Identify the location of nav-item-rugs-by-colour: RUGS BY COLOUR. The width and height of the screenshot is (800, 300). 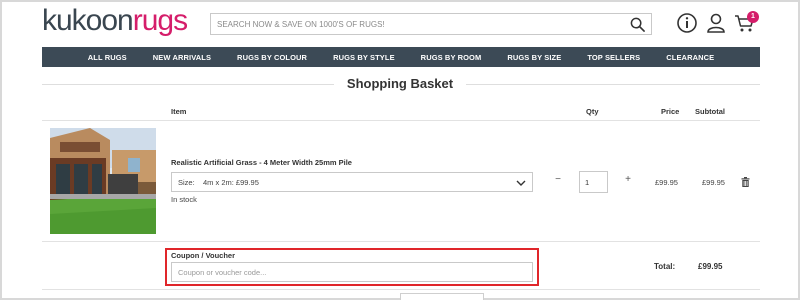
(272, 57).